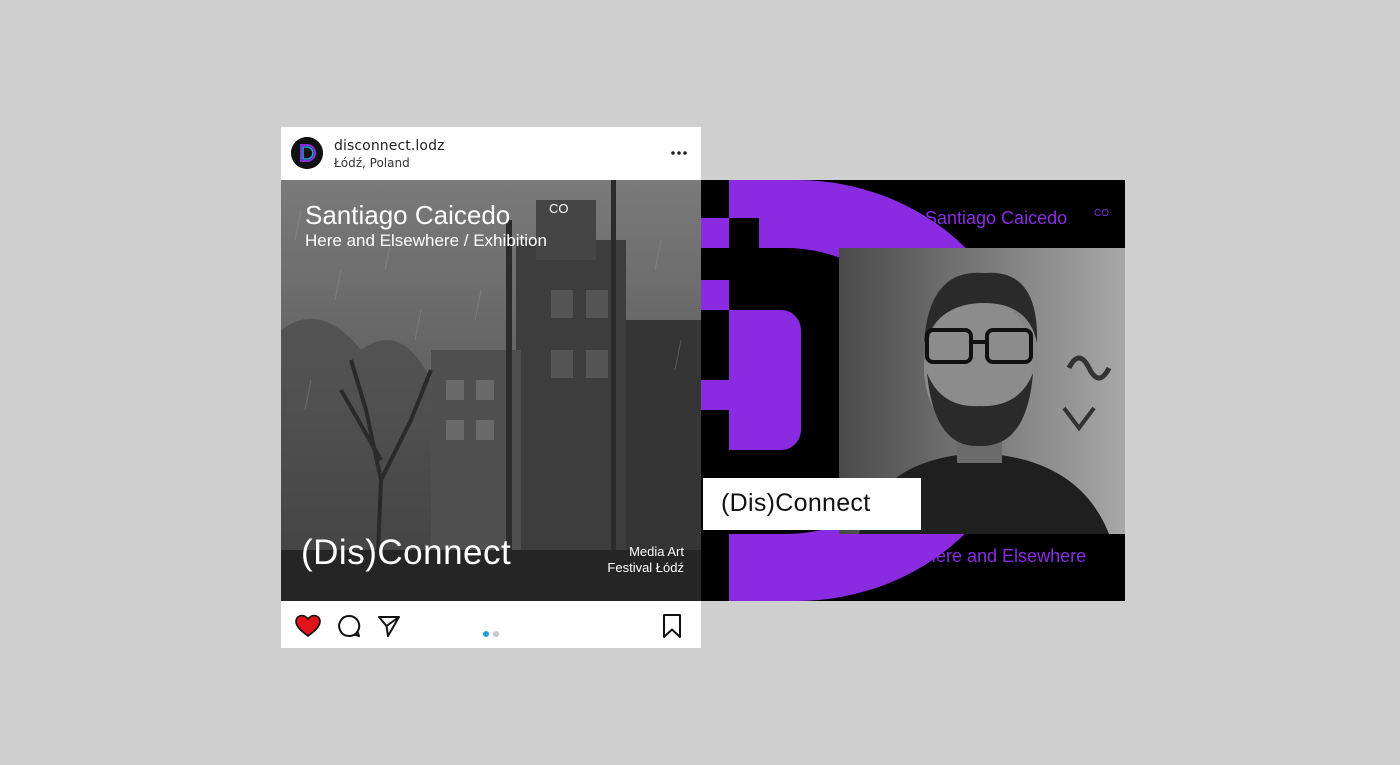 The height and width of the screenshot is (765, 1400). I want to click on exhibition-subtitle: Here and Elsewhere / Exhibition, so click(426, 240).